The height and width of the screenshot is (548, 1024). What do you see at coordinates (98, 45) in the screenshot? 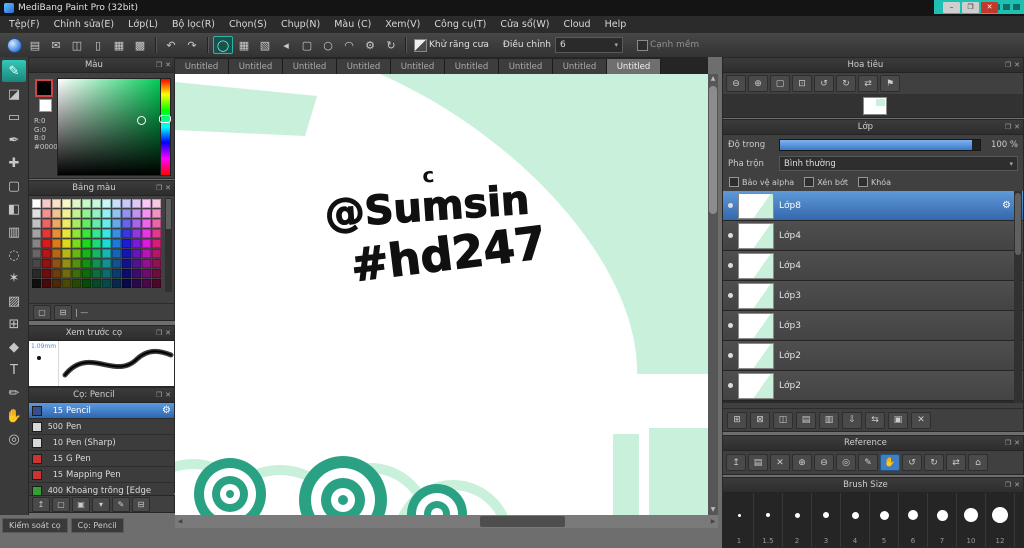
I see `new-document-button: ▯` at bounding box center [98, 45].